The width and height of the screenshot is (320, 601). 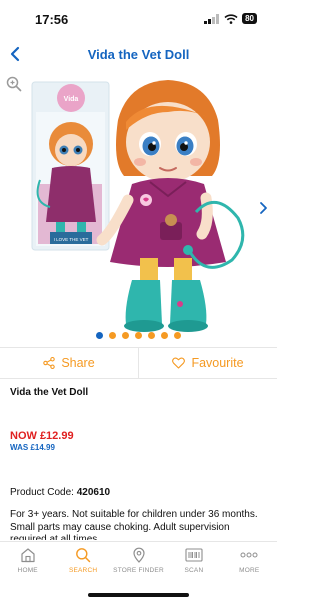 I want to click on product-code: Product Code: 420610, so click(x=60, y=492).